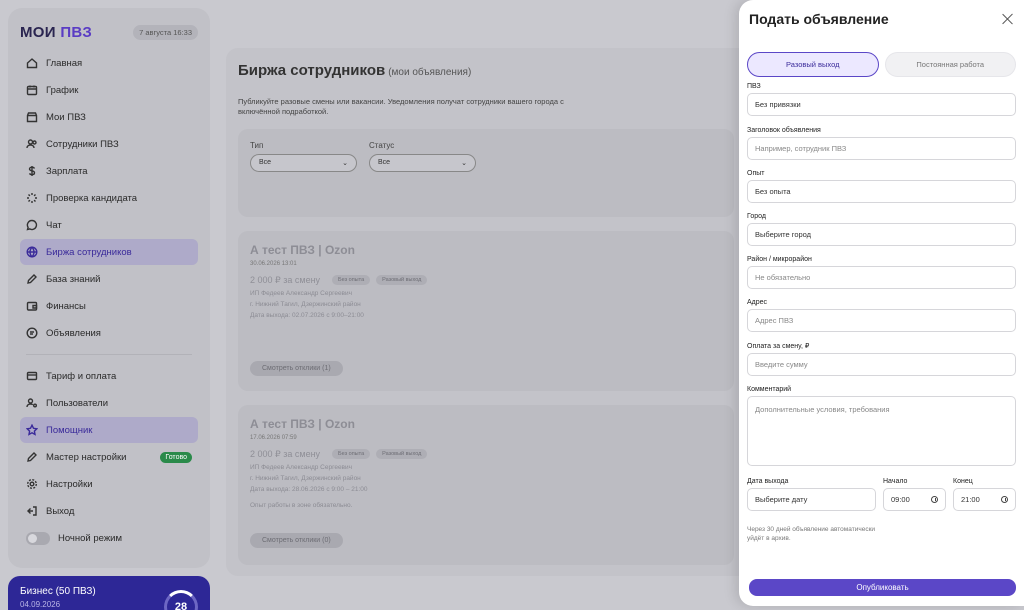 This screenshot has height=610, width=1024. Describe the element at coordinates (881, 234) in the screenshot. I see `city-select: Выберите город` at that location.